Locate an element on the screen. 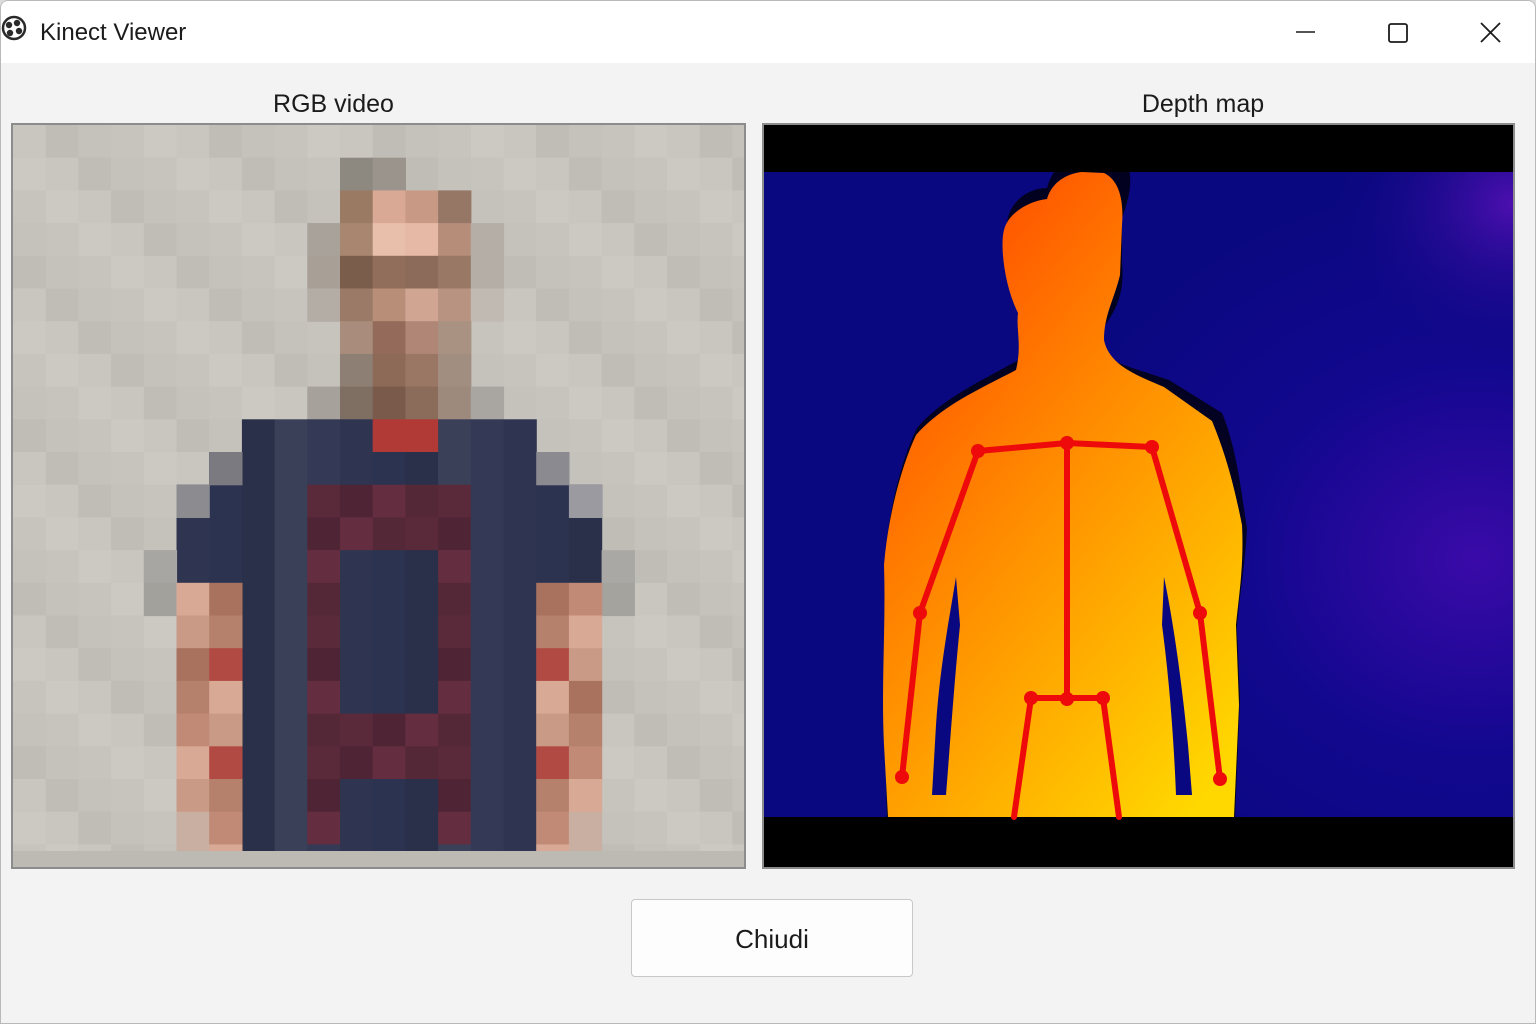  minimize-button is located at coordinates (1305, 32).